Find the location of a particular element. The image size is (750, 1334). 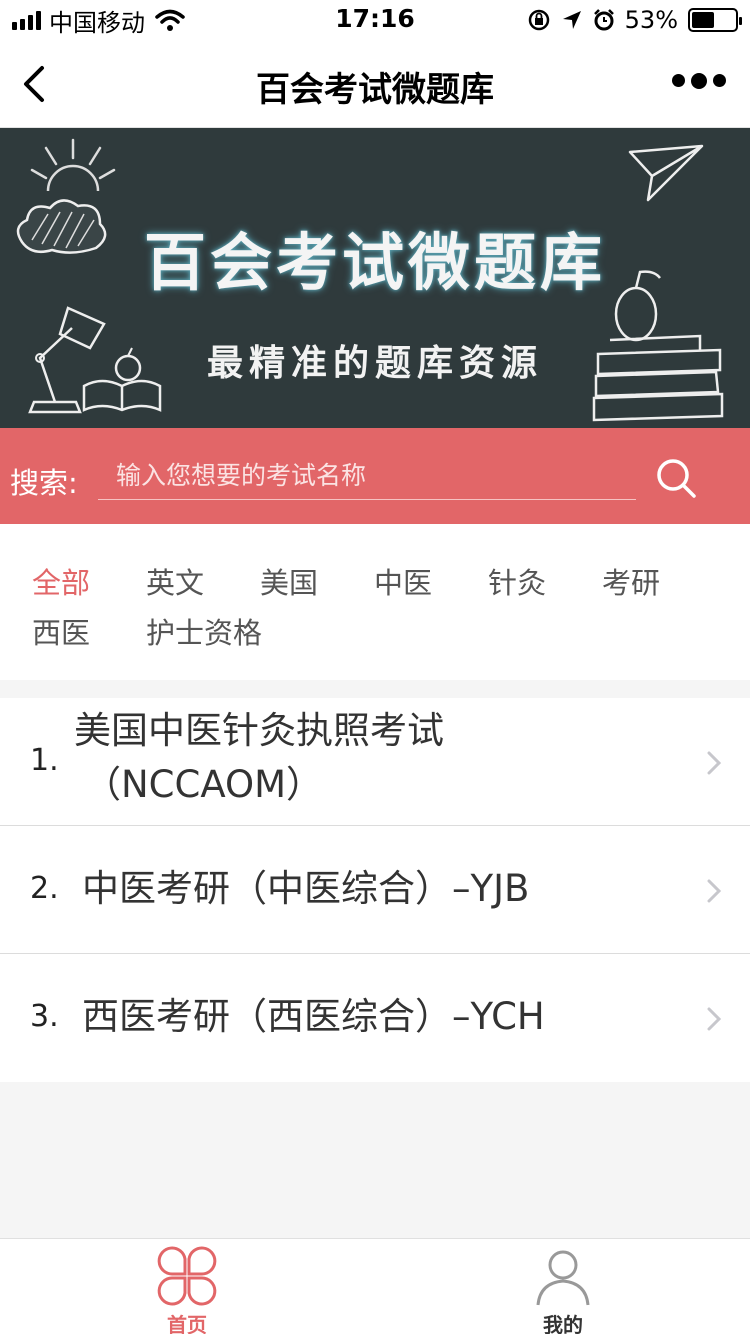

exam-name: 中医考研（中医综合）–YJB is located at coordinates (306, 888).